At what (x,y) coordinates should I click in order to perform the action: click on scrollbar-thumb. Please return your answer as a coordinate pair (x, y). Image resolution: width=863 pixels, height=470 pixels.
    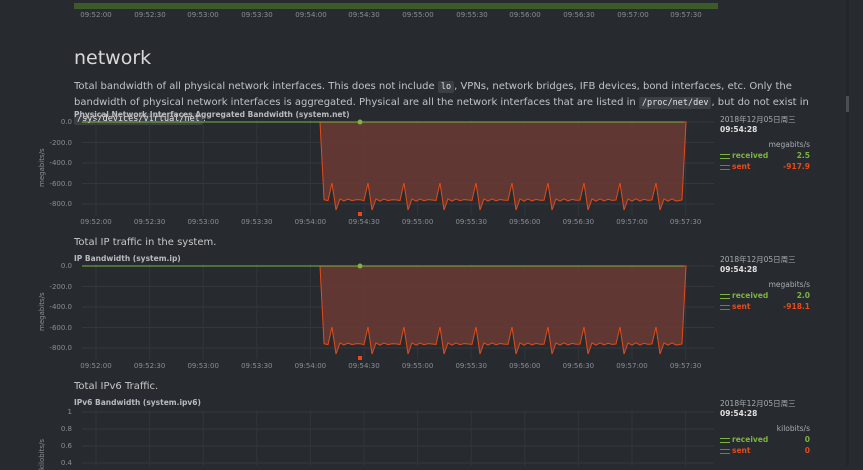
    Looking at the image, I should click on (847, 104).